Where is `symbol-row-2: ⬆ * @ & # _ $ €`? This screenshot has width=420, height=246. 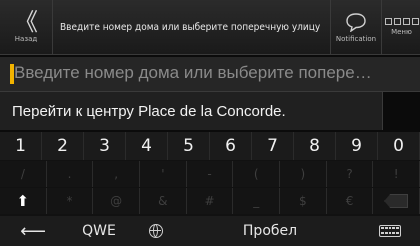 symbol-row-2: ⬆ * @ & # _ $ € is located at coordinates (210, 201).